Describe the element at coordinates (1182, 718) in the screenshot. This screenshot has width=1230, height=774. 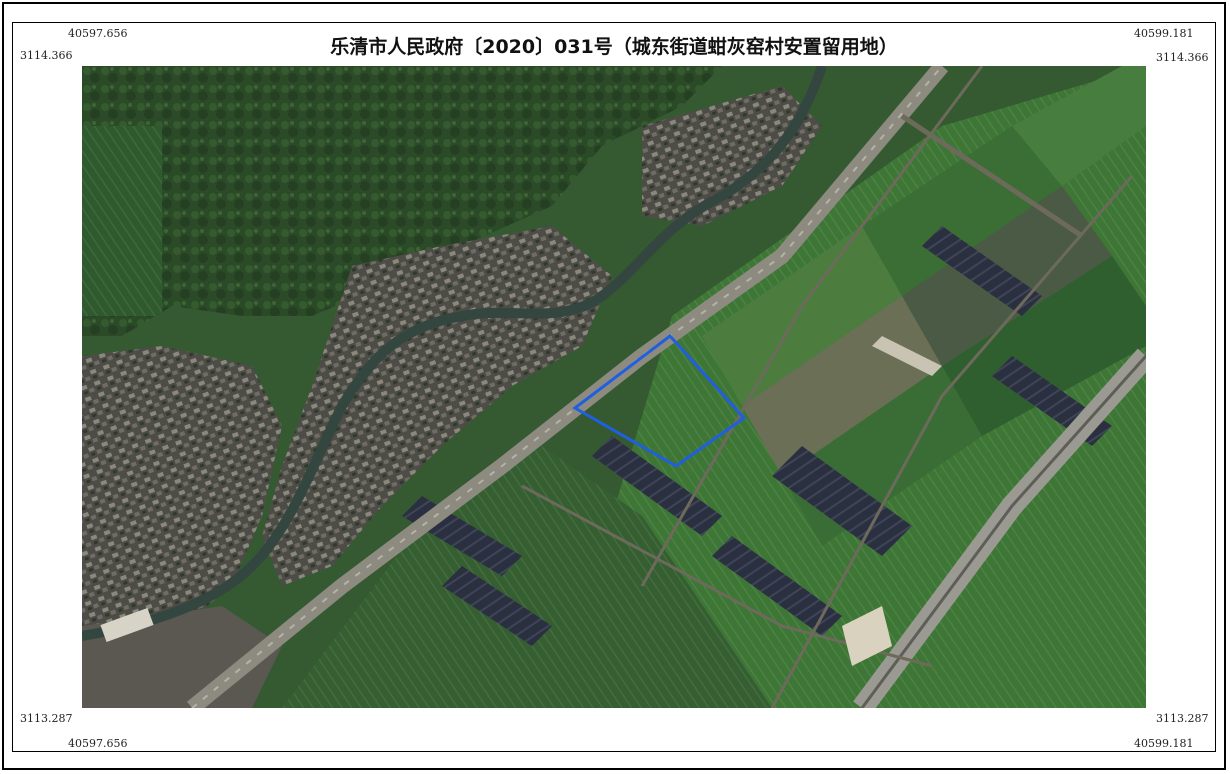
I see `coord-bottom-right-y: 3113.287` at that location.